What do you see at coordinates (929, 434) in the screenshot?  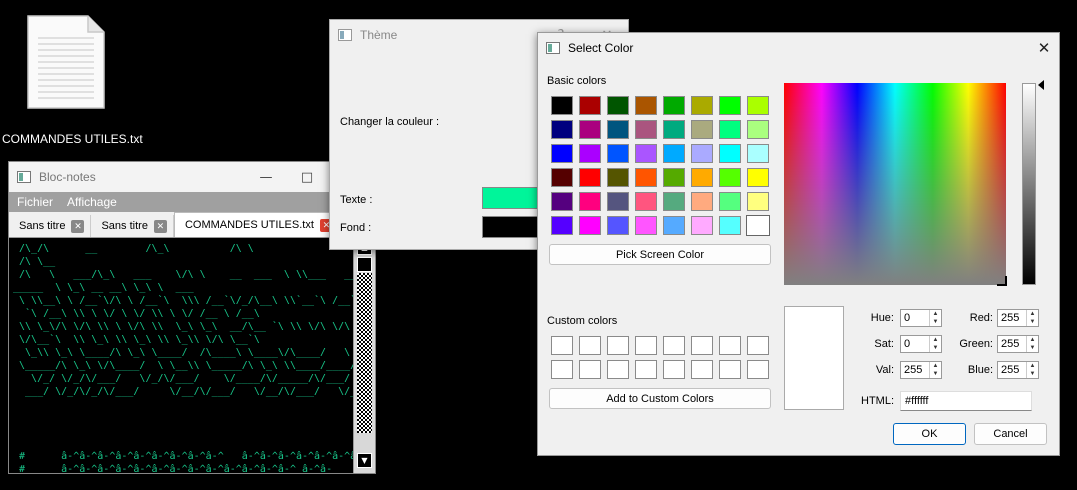 I see `ok-button: OK` at bounding box center [929, 434].